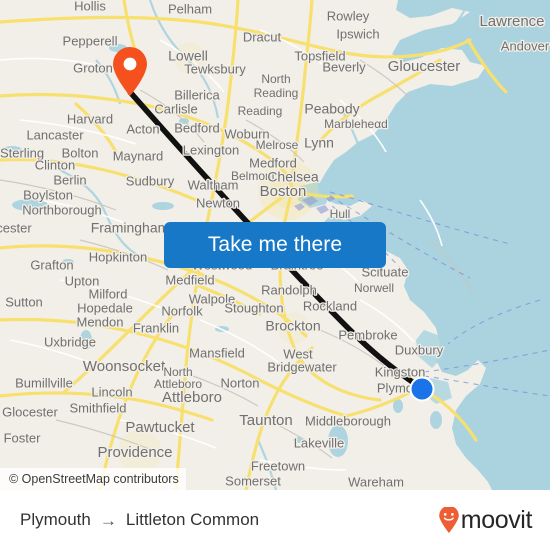 This screenshot has height=550, width=550. I want to click on map-label: Ipswich, so click(357, 33).